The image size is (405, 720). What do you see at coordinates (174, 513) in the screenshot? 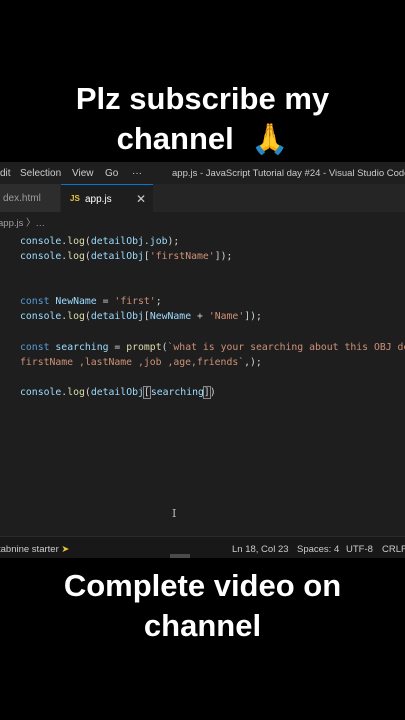
I see `text-cursor-icon: I` at bounding box center [174, 513].